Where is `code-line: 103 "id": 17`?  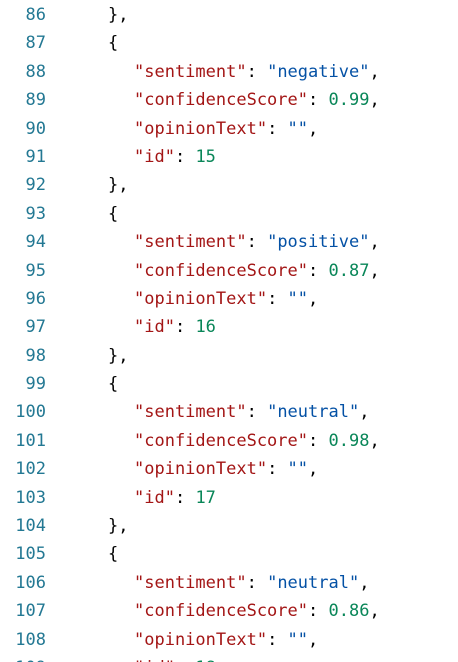
code-line: 103 "id": 17 is located at coordinates (229, 498).